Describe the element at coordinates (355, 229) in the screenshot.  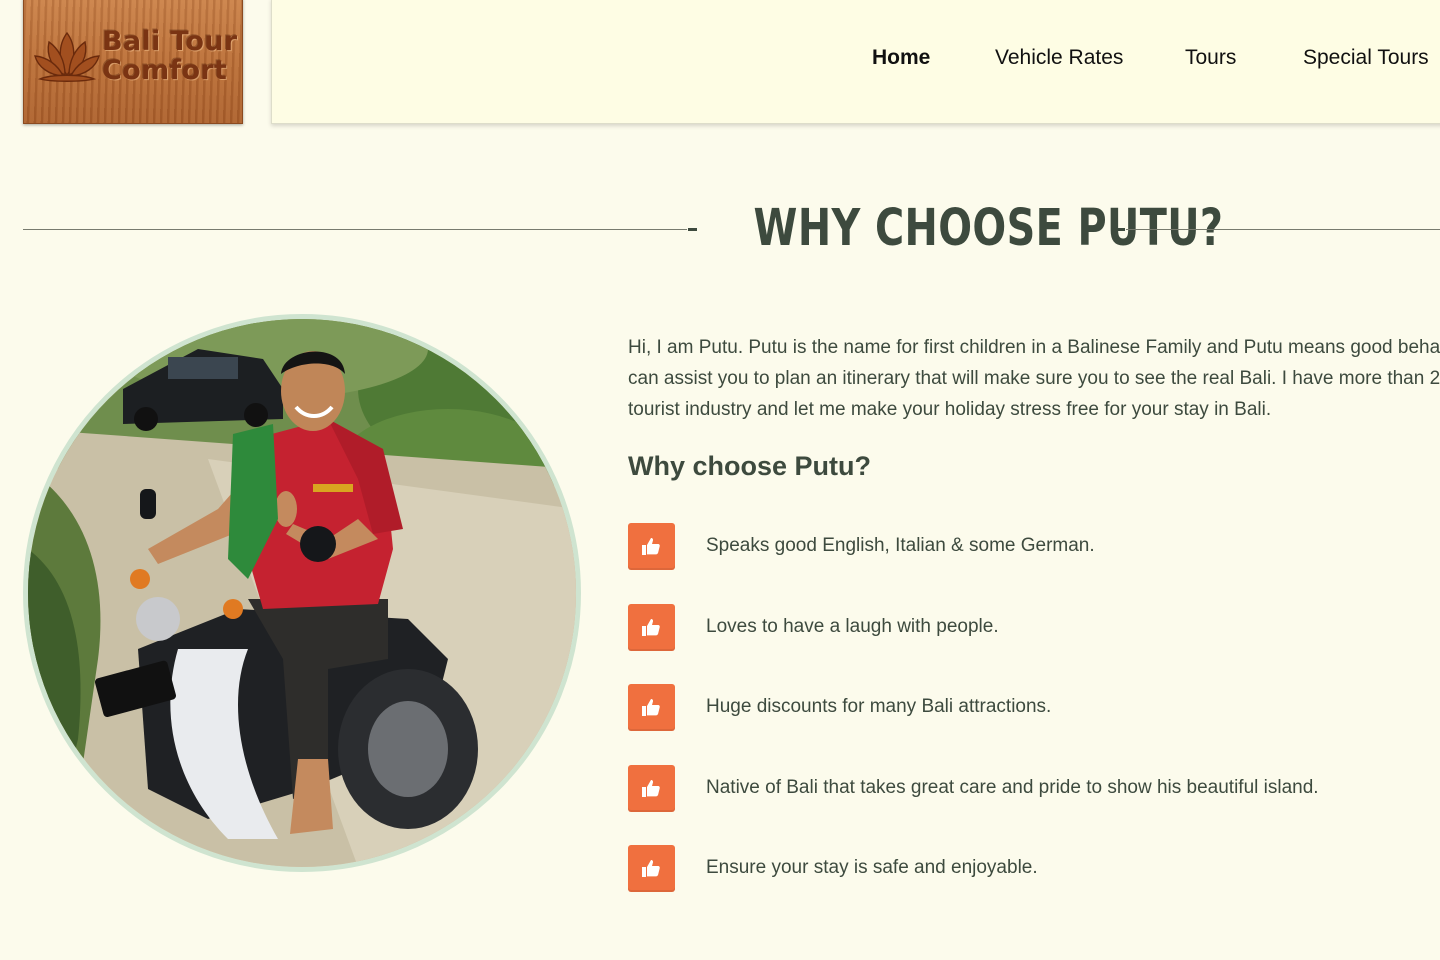
I see `title-rule-left` at that location.